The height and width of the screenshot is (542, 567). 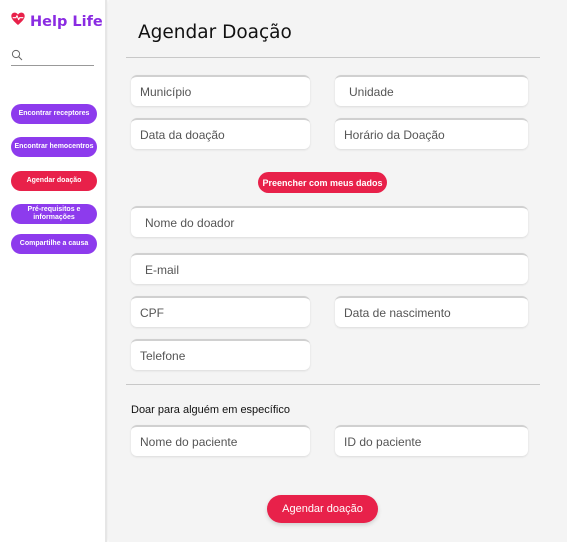 I want to click on specific-recipient-label: Doar para alguém em específico, so click(x=210, y=410).